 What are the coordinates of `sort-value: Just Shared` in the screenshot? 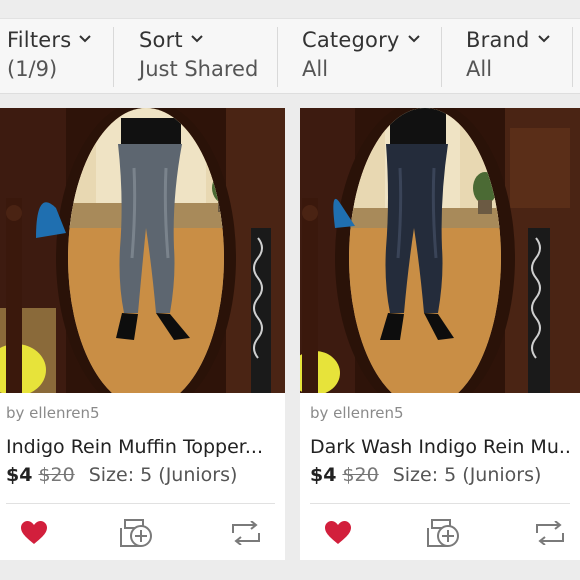 It's located at (199, 69).